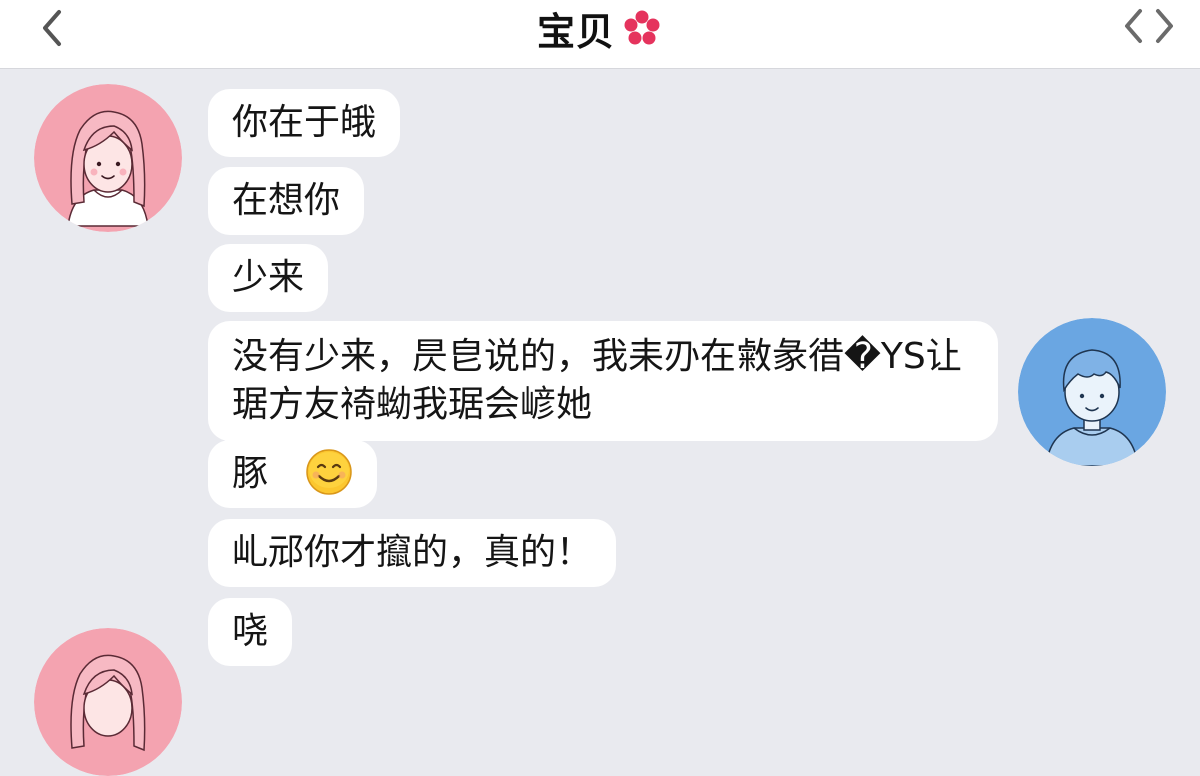  I want to click on message-text: 你在于皒, so click(304, 122).